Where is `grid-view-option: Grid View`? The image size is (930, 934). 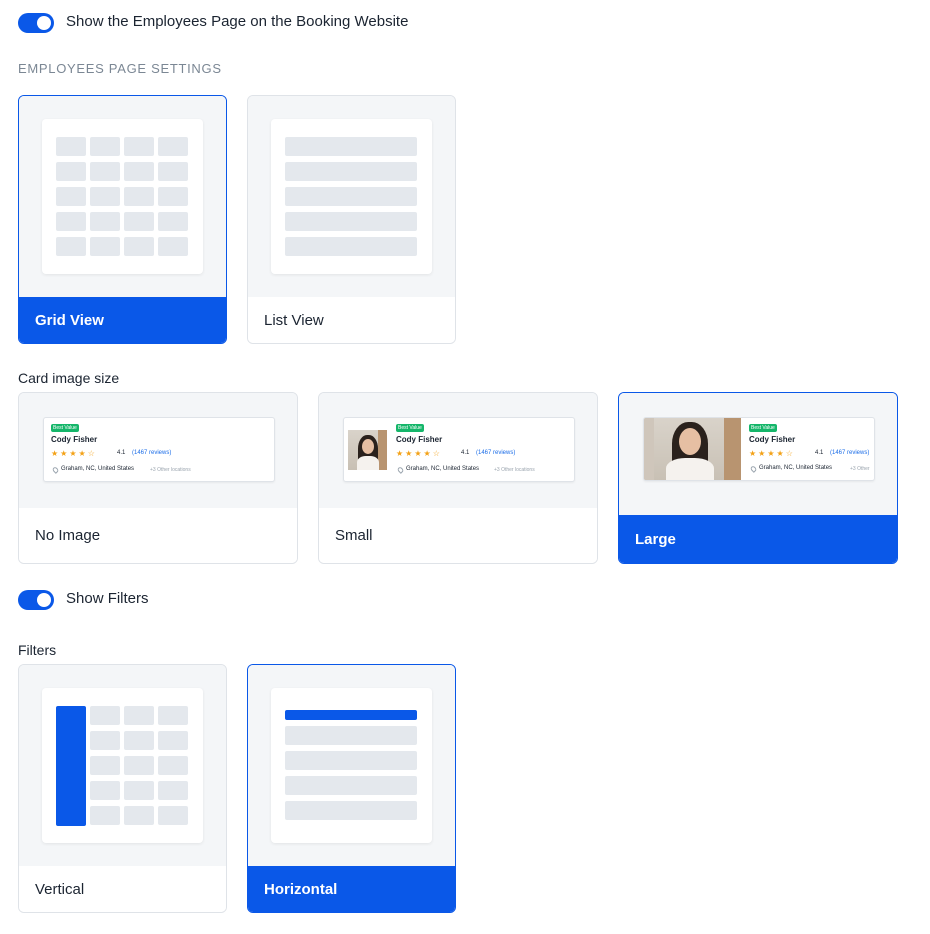 grid-view-option: Grid View is located at coordinates (122, 219).